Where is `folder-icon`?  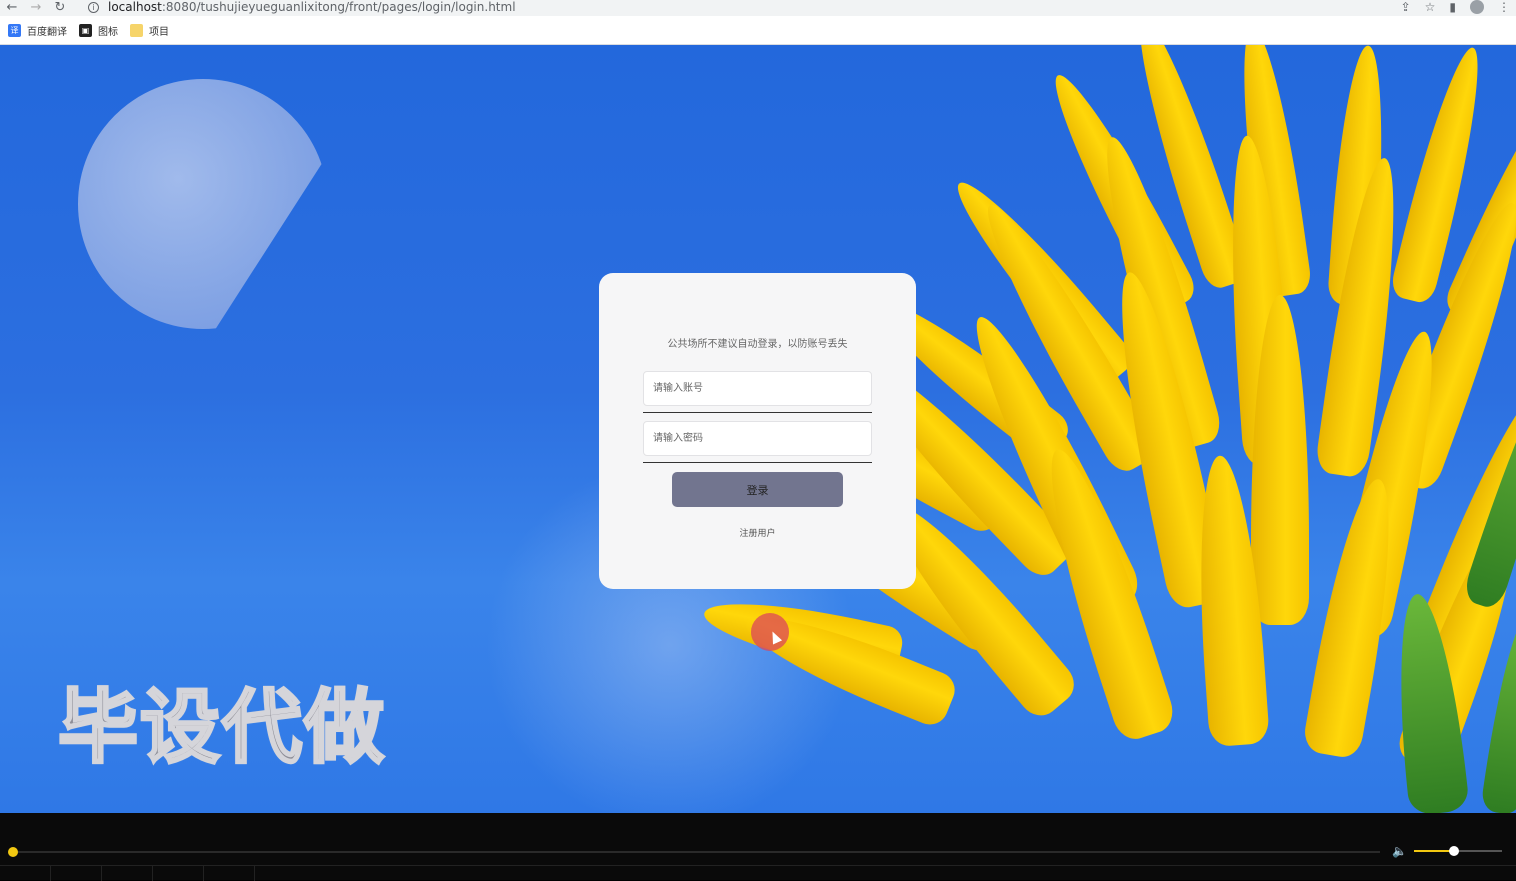 folder-icon is located at coordinates (136, 30).